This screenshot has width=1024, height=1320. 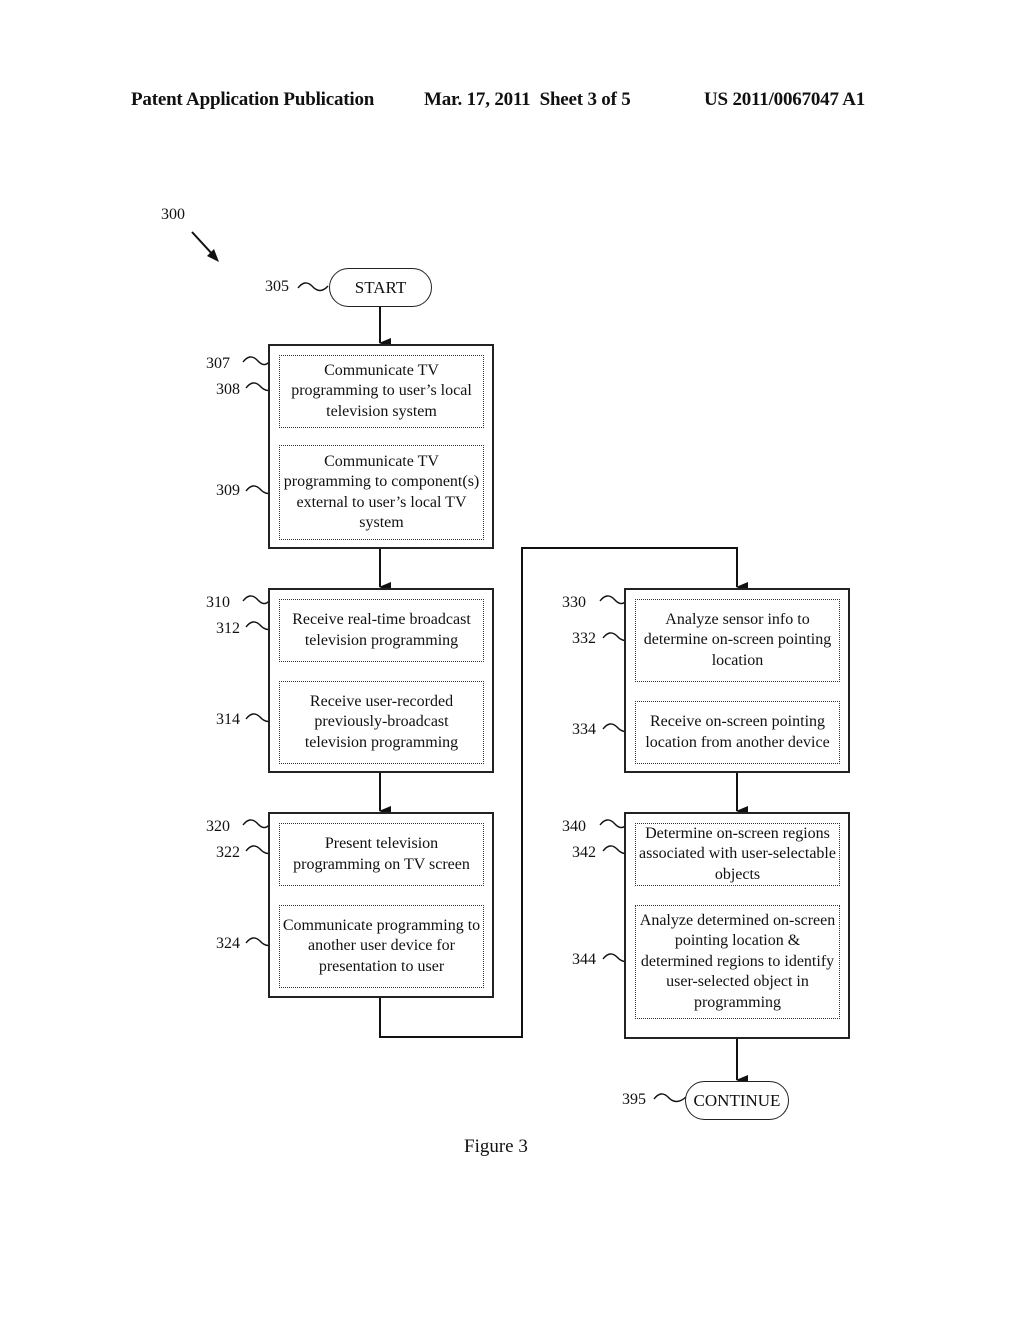 I want to click on step-ref-label: 344, so click(x=584, y=959).